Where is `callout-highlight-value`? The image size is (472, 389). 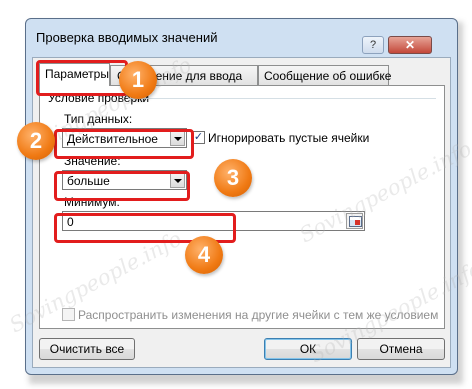 callout-highlight-value is located at coordinates (122, 186).